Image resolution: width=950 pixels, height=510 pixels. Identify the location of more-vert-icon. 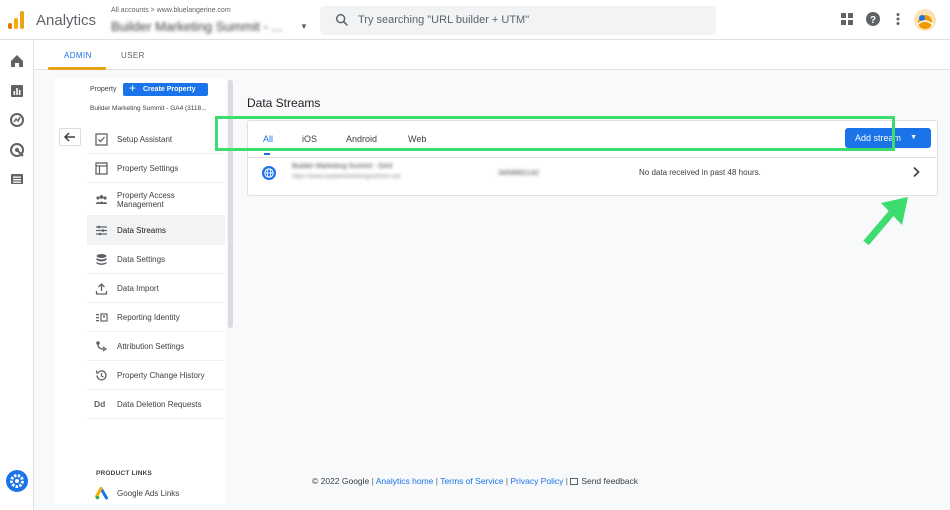
(898, 19).